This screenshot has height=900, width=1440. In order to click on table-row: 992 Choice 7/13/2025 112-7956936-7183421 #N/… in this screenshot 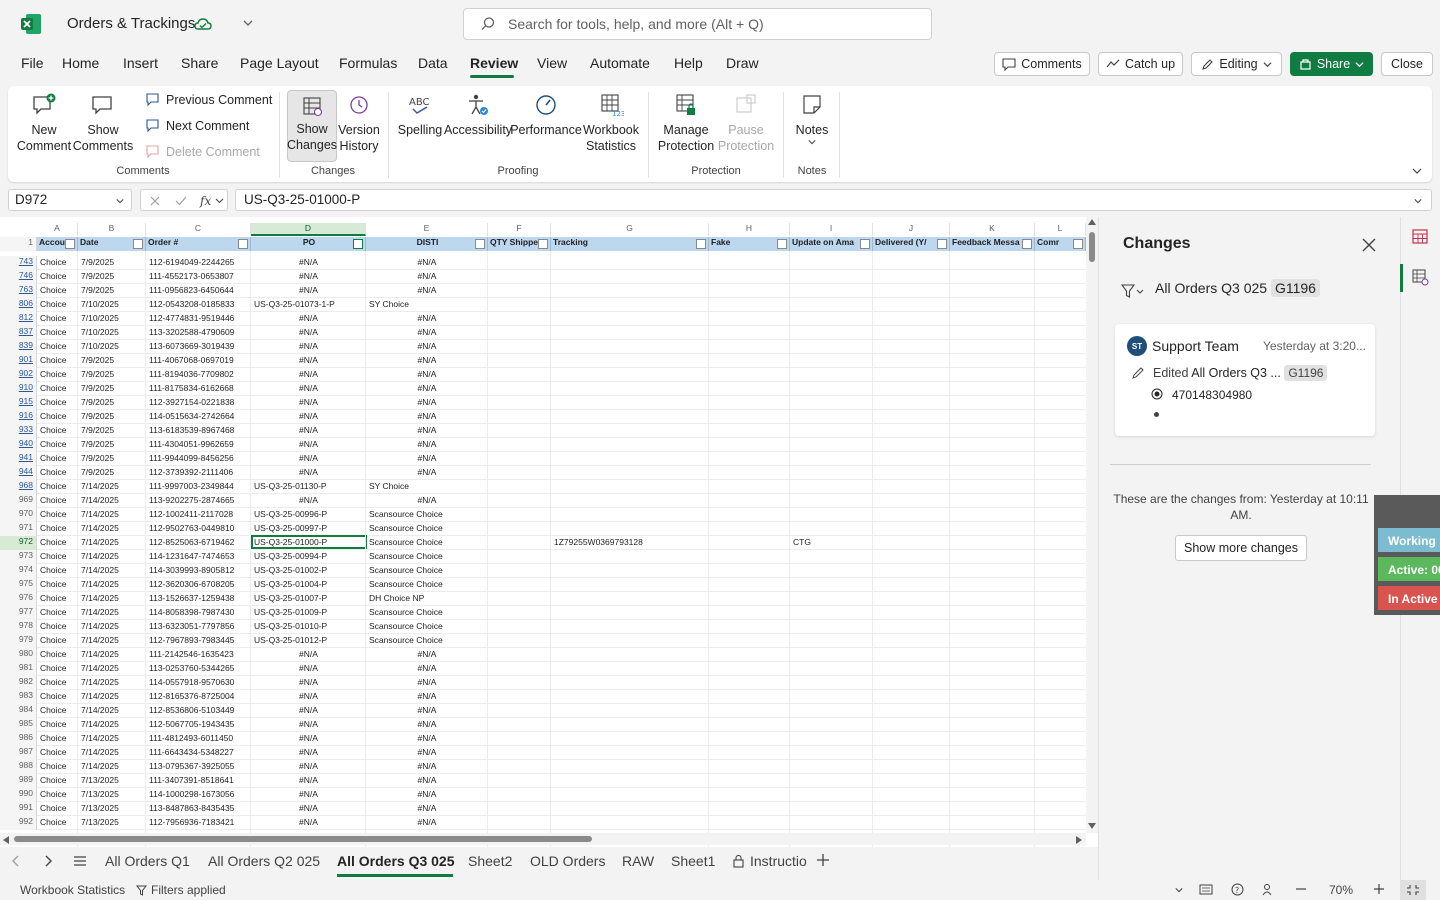, I will do `click(543, 823)`.